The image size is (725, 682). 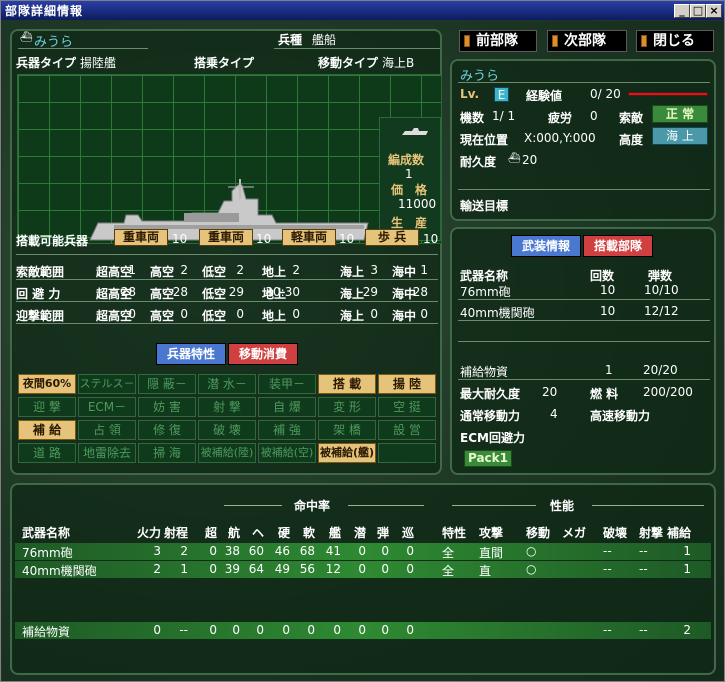 I want to click on close-label: 閉じる, so click(x=674, y=41).